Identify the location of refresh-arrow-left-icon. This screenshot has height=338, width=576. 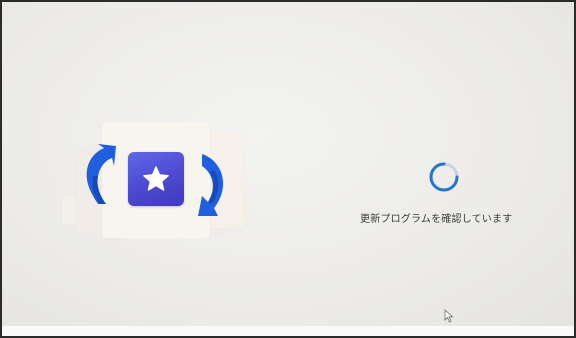
(101, 174).